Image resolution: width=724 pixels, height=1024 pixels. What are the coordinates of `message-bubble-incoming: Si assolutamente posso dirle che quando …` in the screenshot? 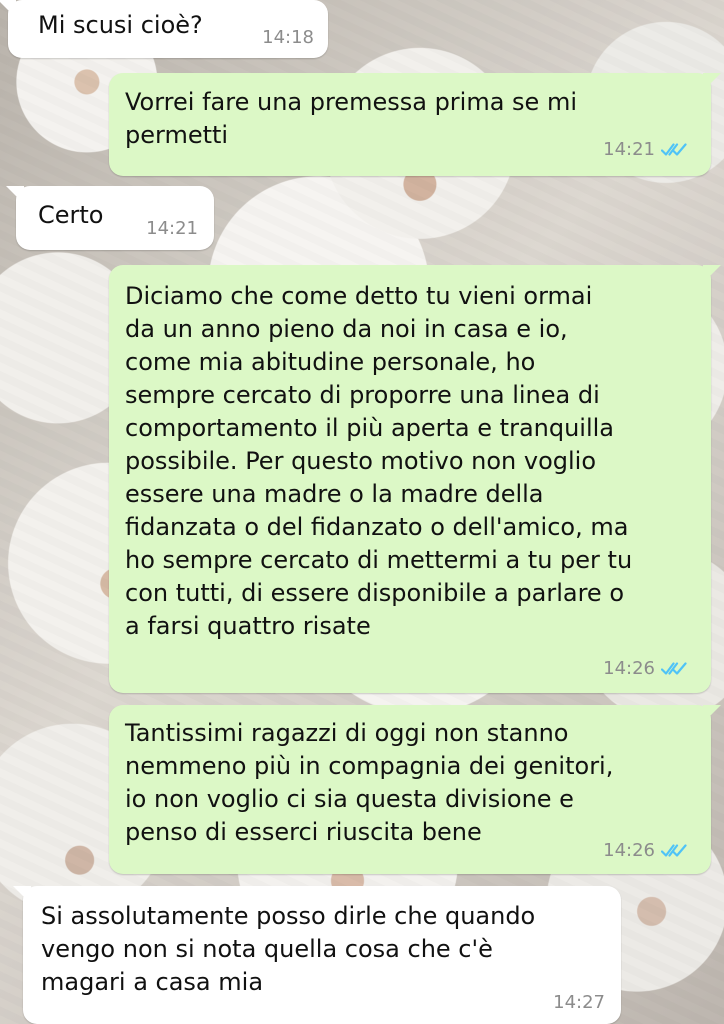 It's located at (322, 955).